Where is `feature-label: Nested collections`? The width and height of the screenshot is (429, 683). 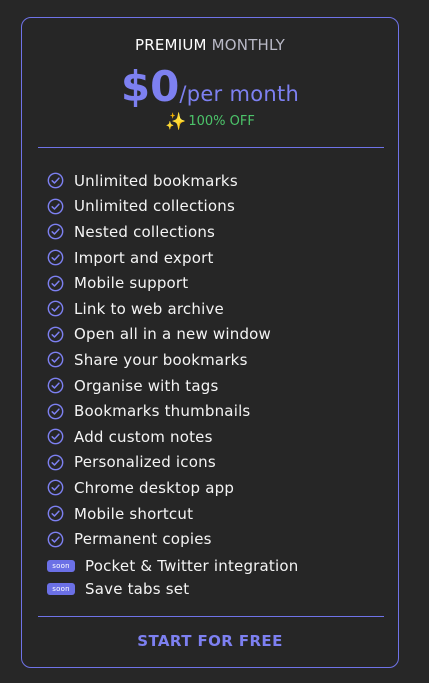 feature-label: Nested collections is located at coordinates (145, 231).